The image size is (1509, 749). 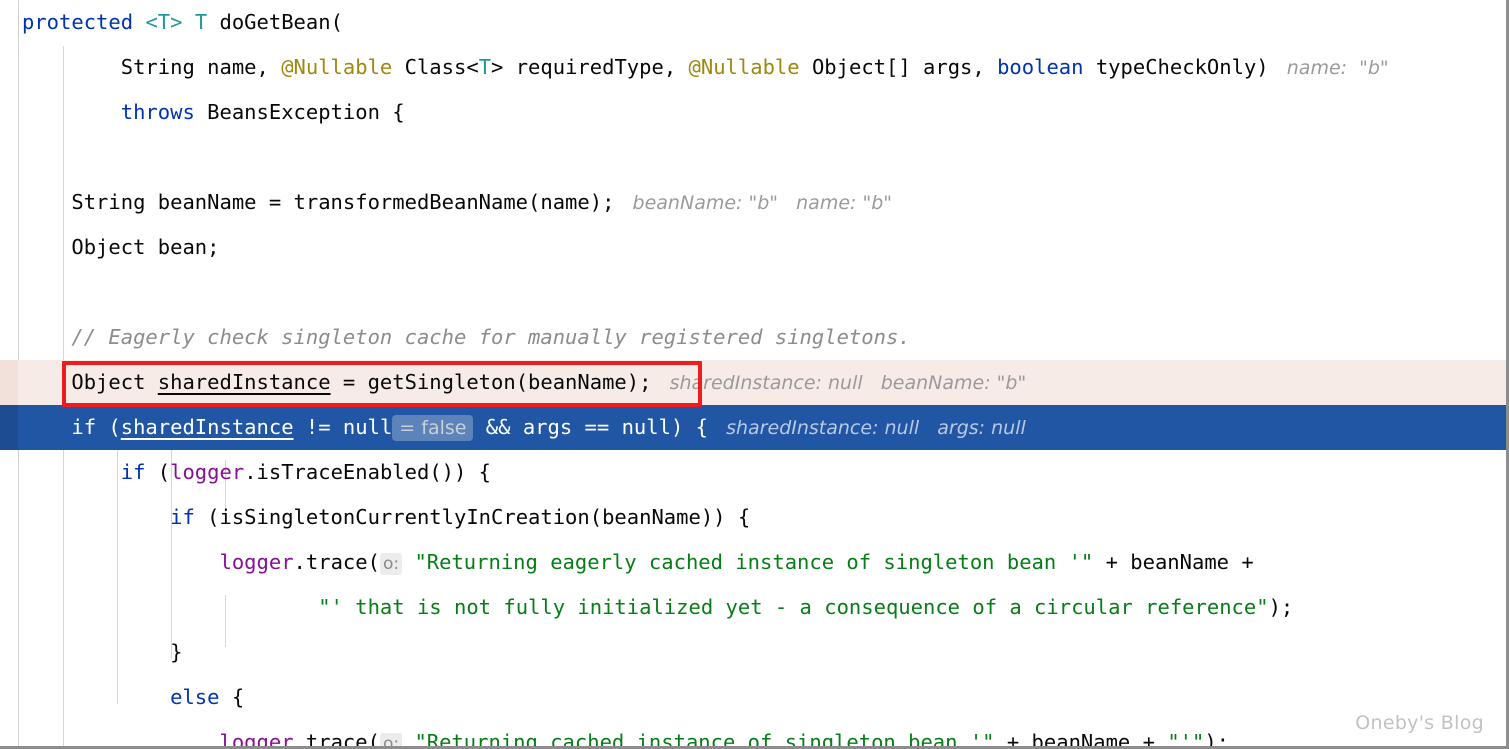 I want to click on inline-debug-hint: name: "b", so click(x=1329, y=68).